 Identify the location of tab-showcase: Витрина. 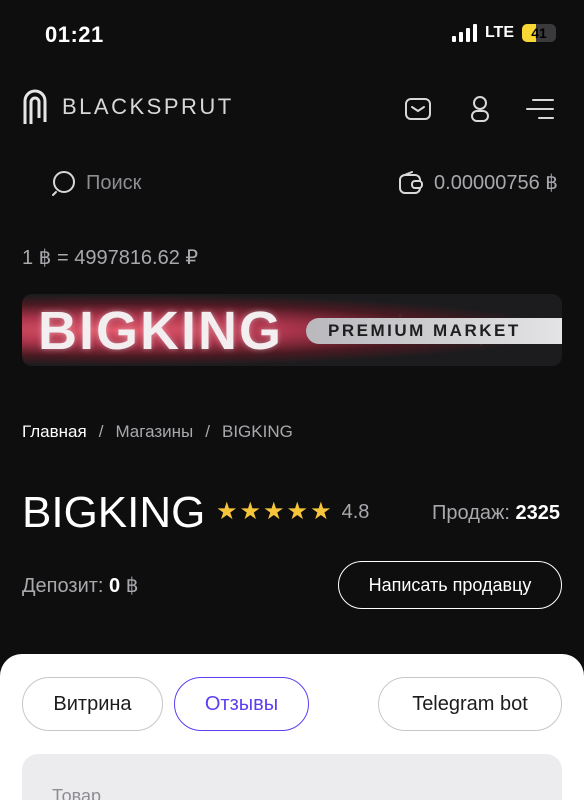
(92, 704).